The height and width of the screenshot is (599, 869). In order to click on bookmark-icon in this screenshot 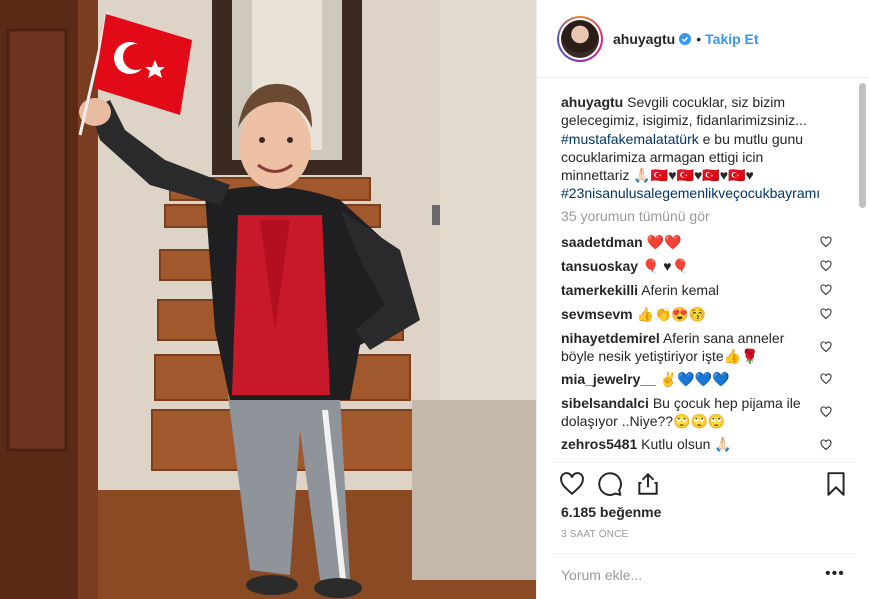, I will do `click(836, 484)`.